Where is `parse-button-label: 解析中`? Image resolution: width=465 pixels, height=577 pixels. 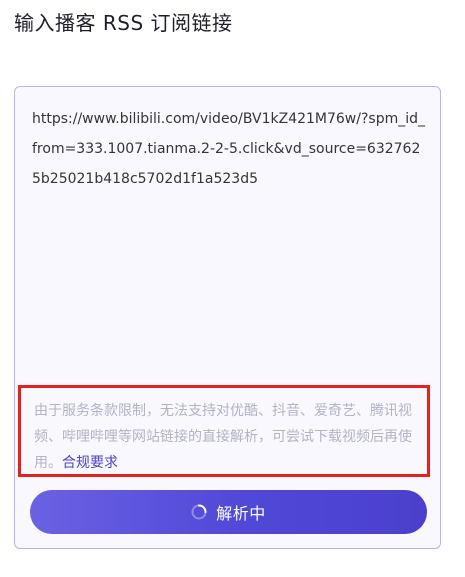
parse-button-label: 解析中 is located at coordinates (241, 514).